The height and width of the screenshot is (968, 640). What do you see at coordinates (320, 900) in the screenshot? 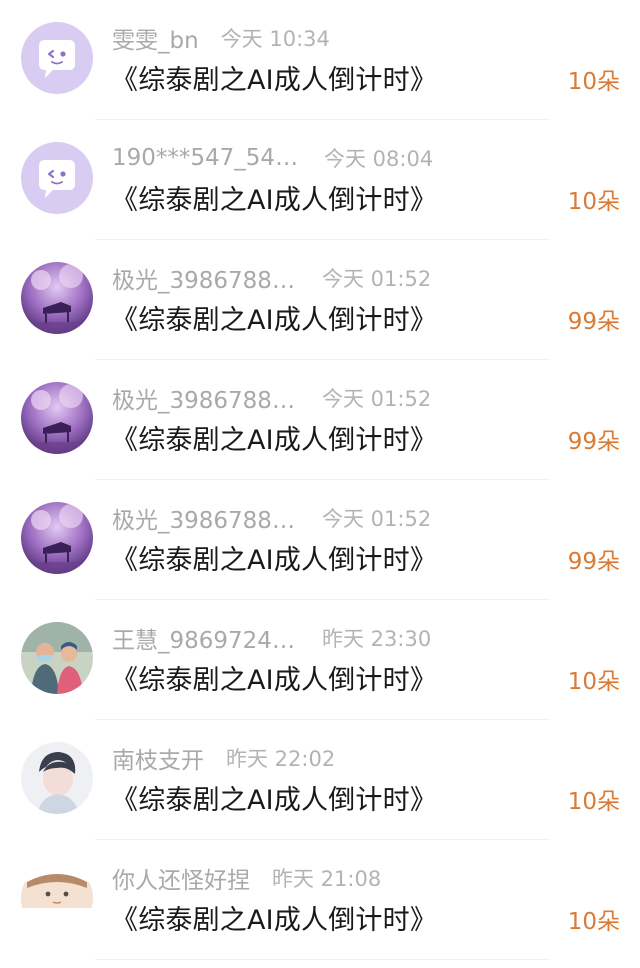
I see `list-item: 你人还怪好捏 昨天 21:08 《综泰剧之AI成人倒计时》 10朵` at bounding box center [320, 900].